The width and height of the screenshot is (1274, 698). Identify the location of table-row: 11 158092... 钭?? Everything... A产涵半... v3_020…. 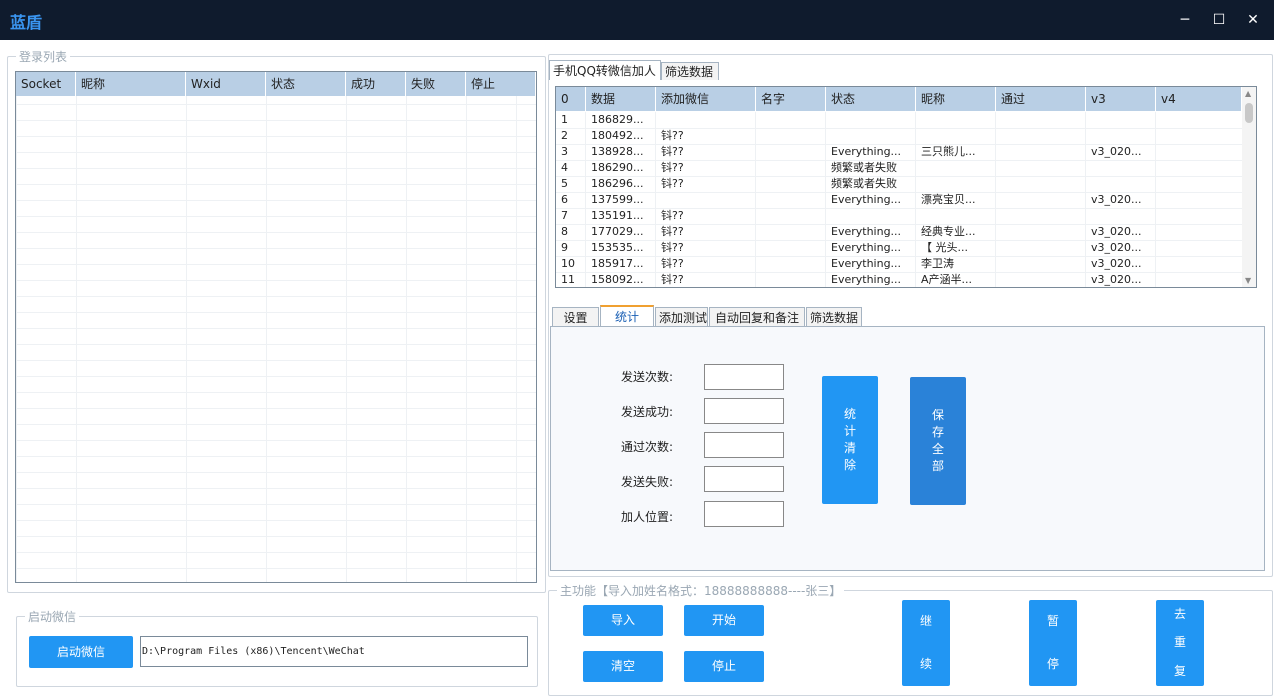
(899, 279).